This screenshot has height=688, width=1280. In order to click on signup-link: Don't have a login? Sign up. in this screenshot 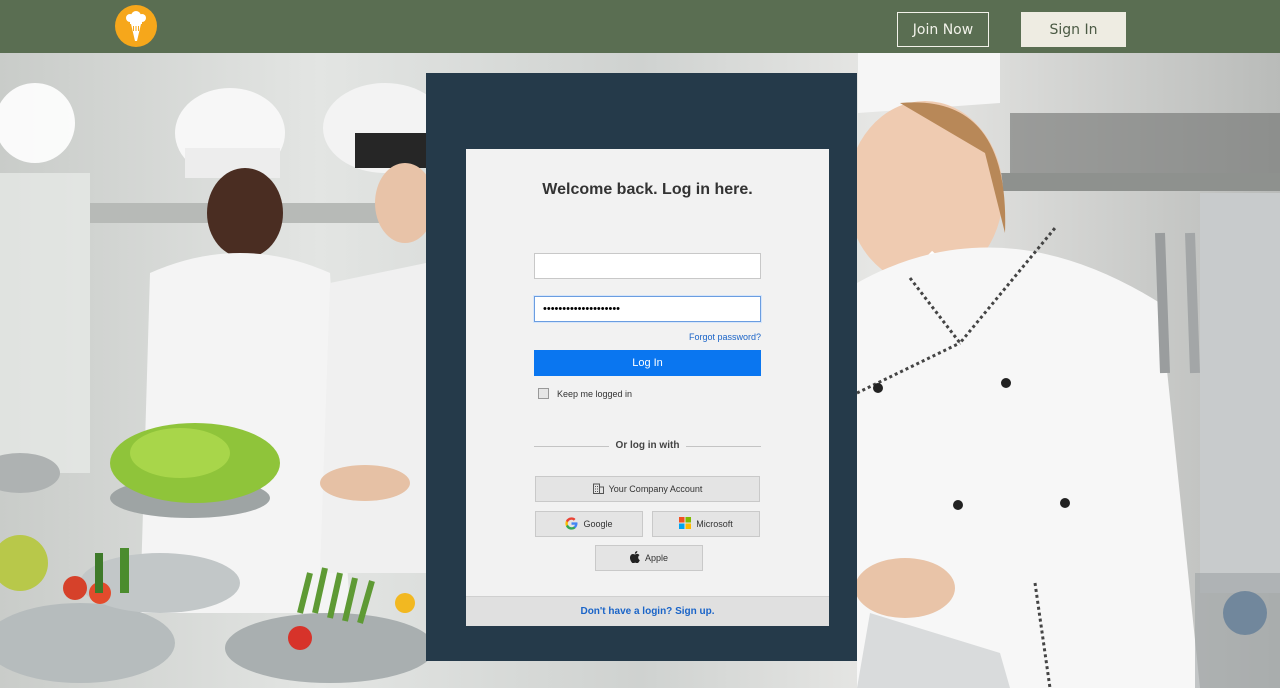, I will do `click(647, 611)`.